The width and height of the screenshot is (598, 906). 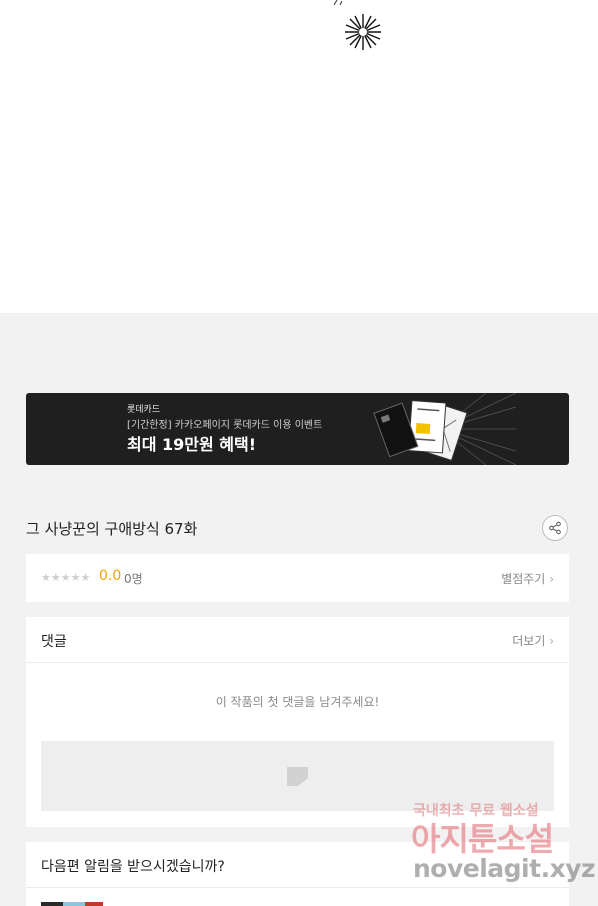 What do you see at coordinates (54, 642) in the screenshot?
I see `comments-title: 댓글` at bounding box center [54, 642].